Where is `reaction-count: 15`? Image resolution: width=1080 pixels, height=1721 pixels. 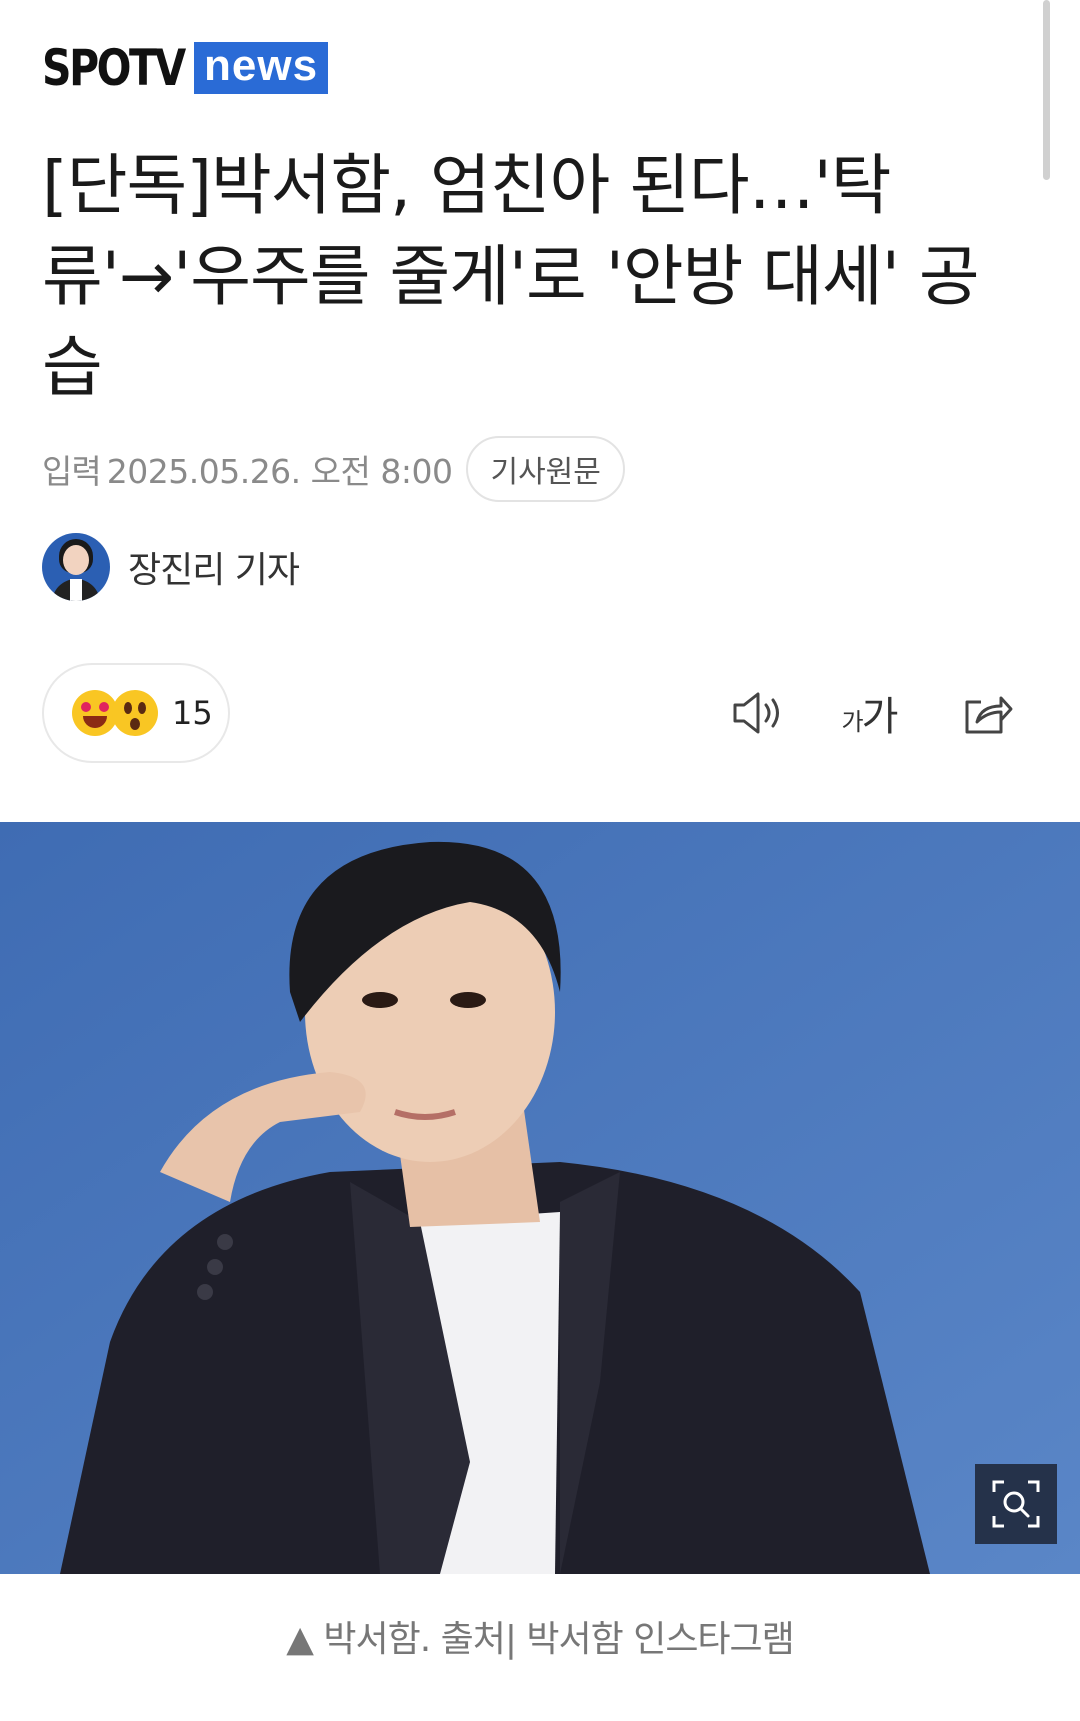
reaction-count: 15 is located at coordinates (192, 713).